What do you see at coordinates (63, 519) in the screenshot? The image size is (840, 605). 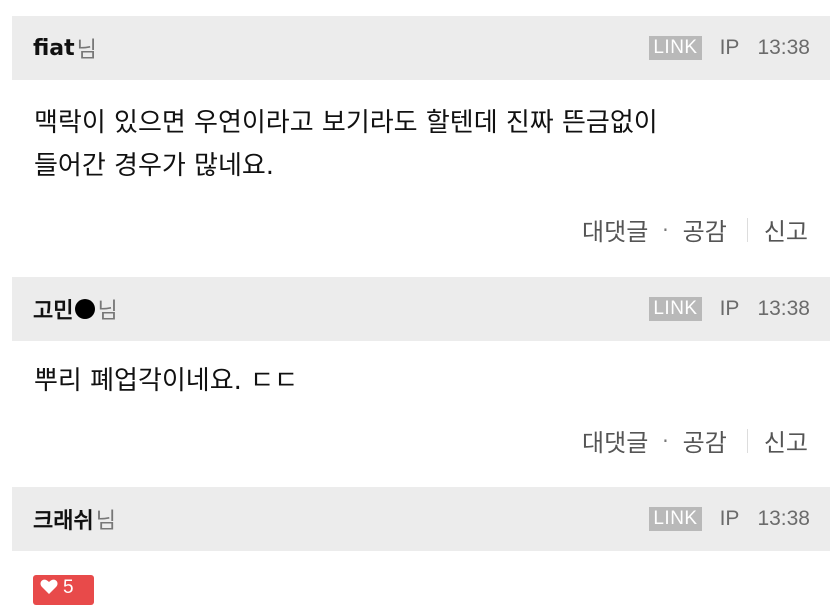 I see `author-name: 크래쉬` at bounding box center [63, 519].